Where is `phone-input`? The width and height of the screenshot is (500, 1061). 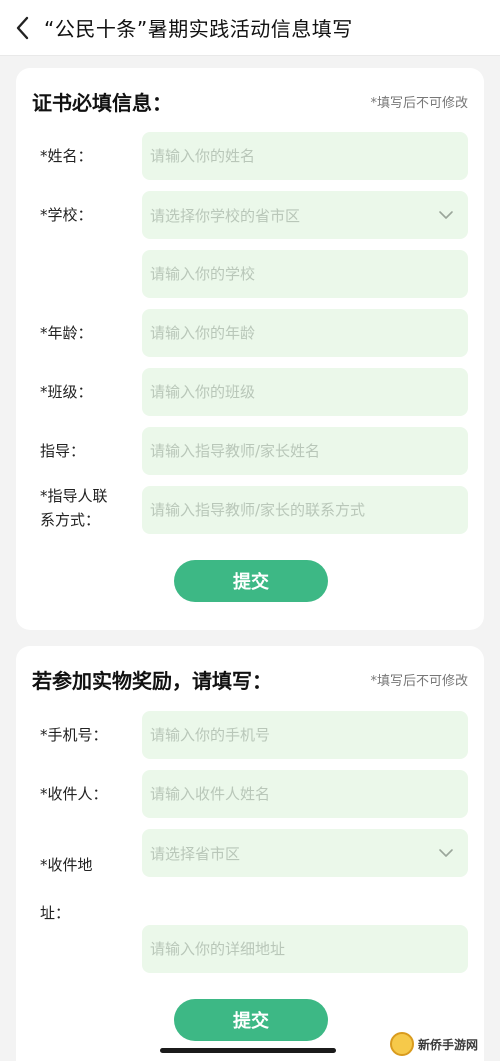 phone-input is located at coordinates (290, 735).